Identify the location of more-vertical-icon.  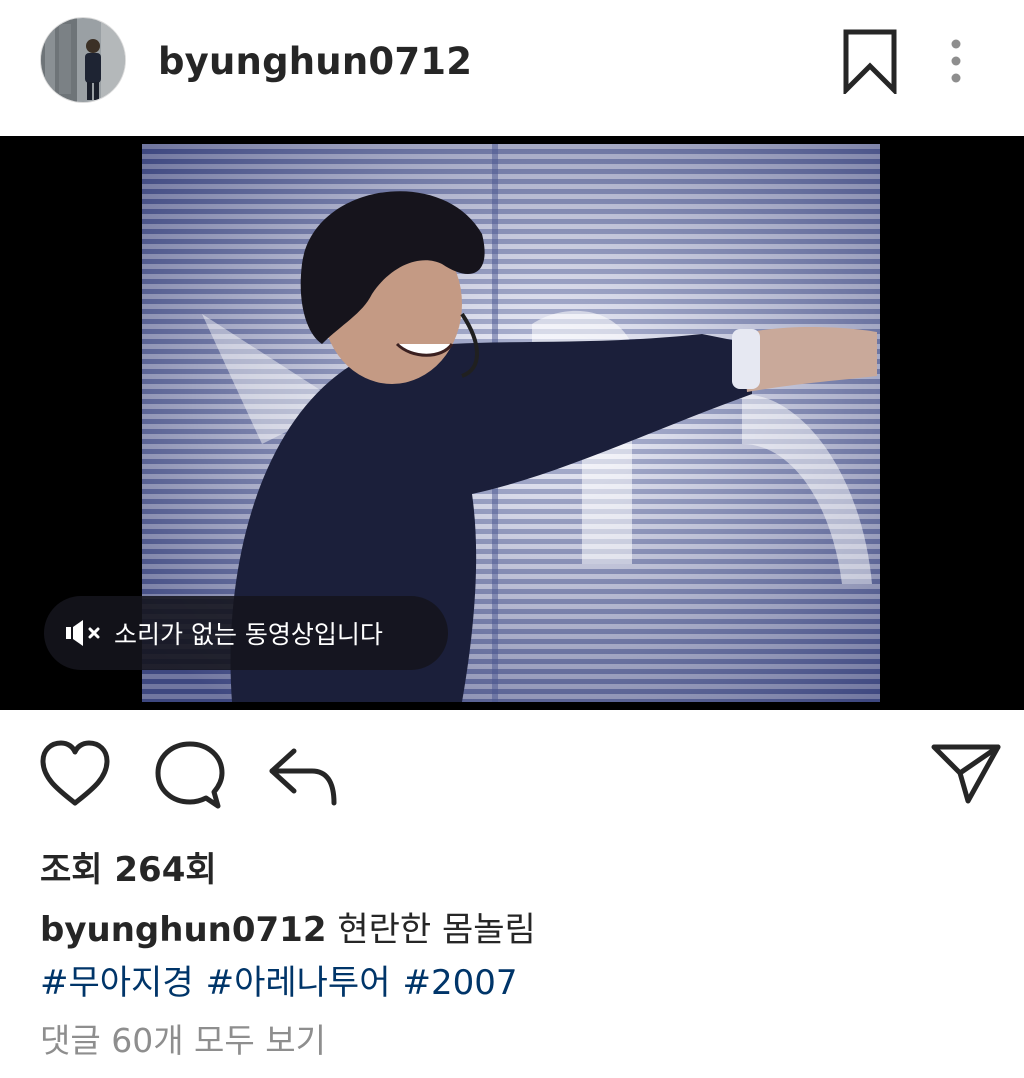
(956, 61).